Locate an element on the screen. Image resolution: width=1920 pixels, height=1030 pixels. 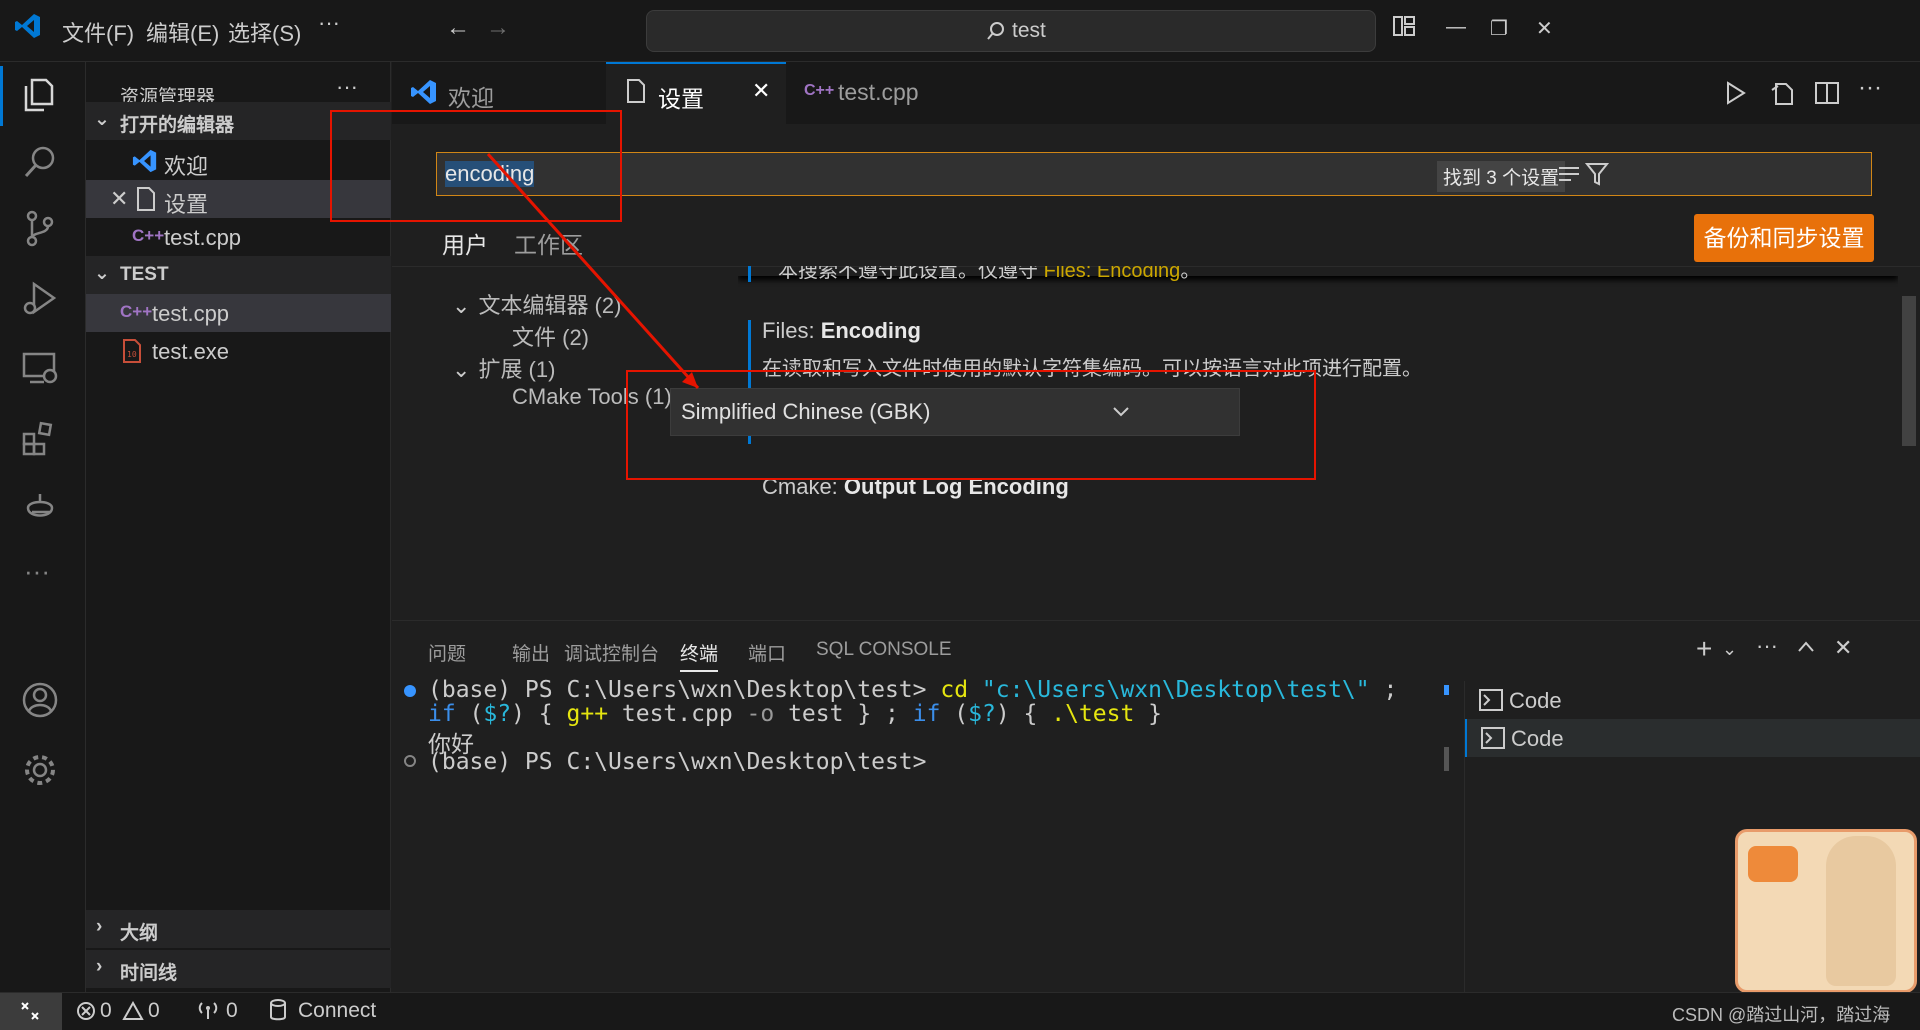
menu-file: 文件(F) is located at coordinates (98, 32).